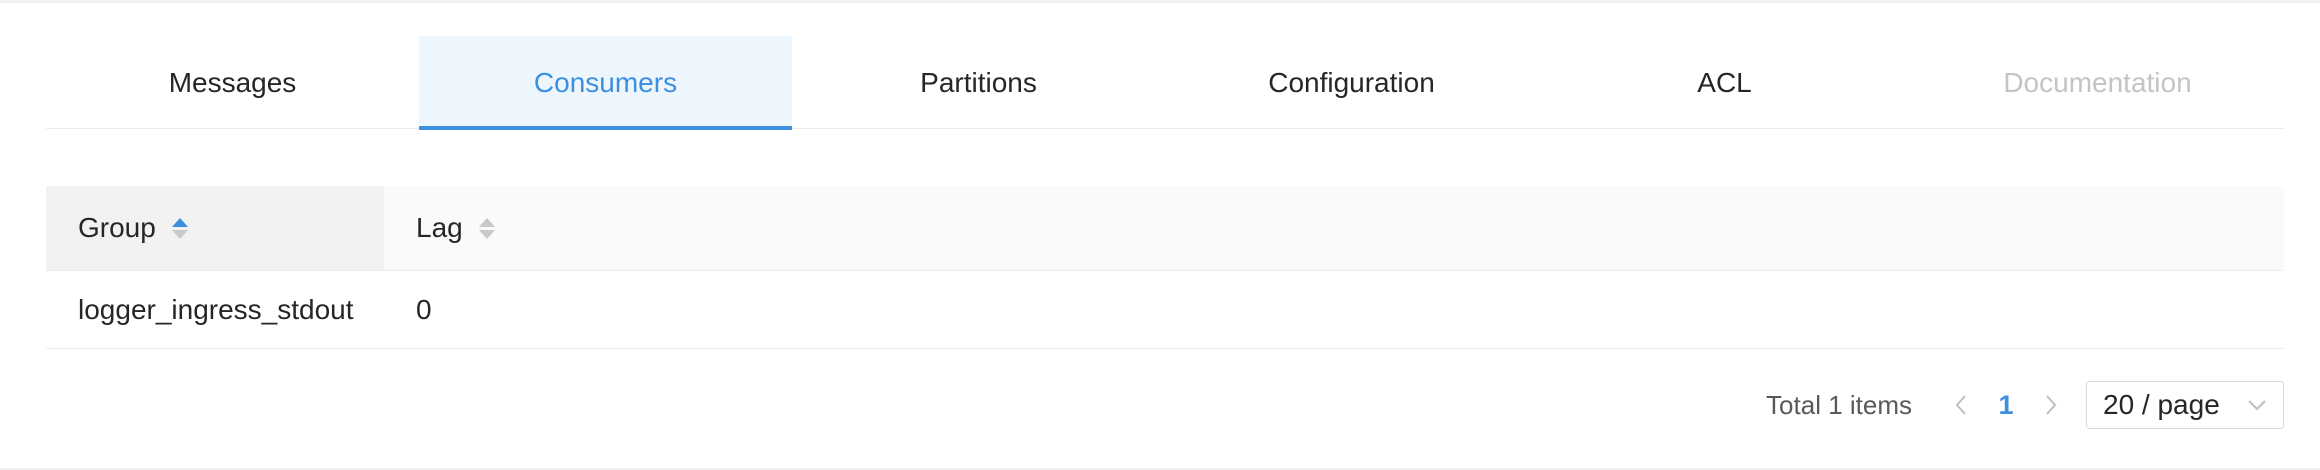 The width and height of the screenshot is (2320, 470). I want to click on top-divider, so click(1160, 1).